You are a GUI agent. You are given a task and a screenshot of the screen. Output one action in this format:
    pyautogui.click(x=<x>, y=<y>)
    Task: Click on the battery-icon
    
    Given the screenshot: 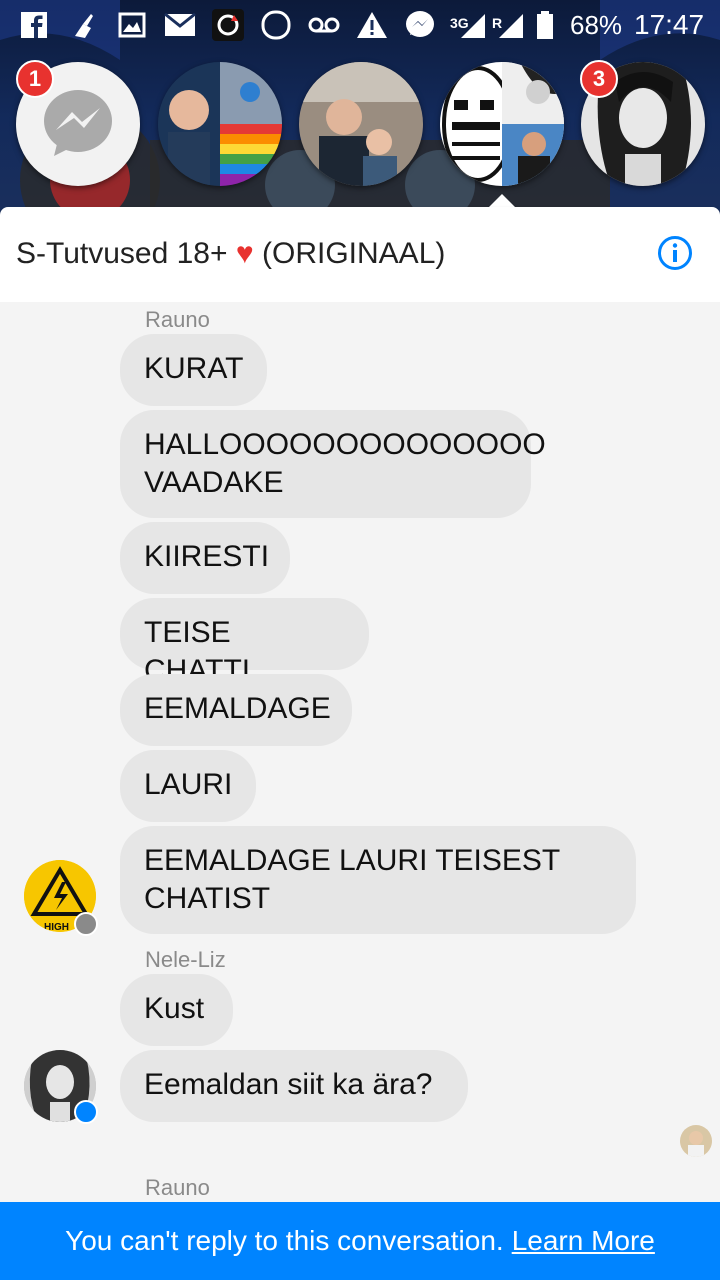 What is the action you would take?
    pyautogui.click(x=545, y=25)
    